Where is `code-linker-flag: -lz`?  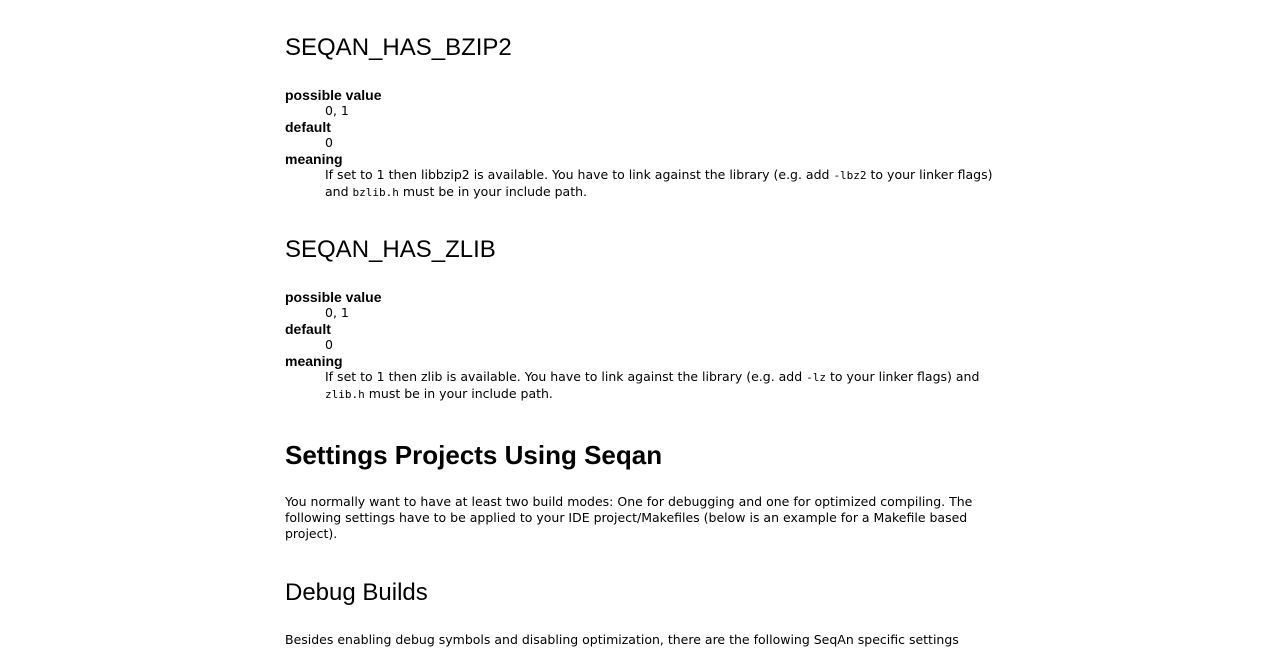
code-linker-flag: -lz is located at coordinates (816, 377).